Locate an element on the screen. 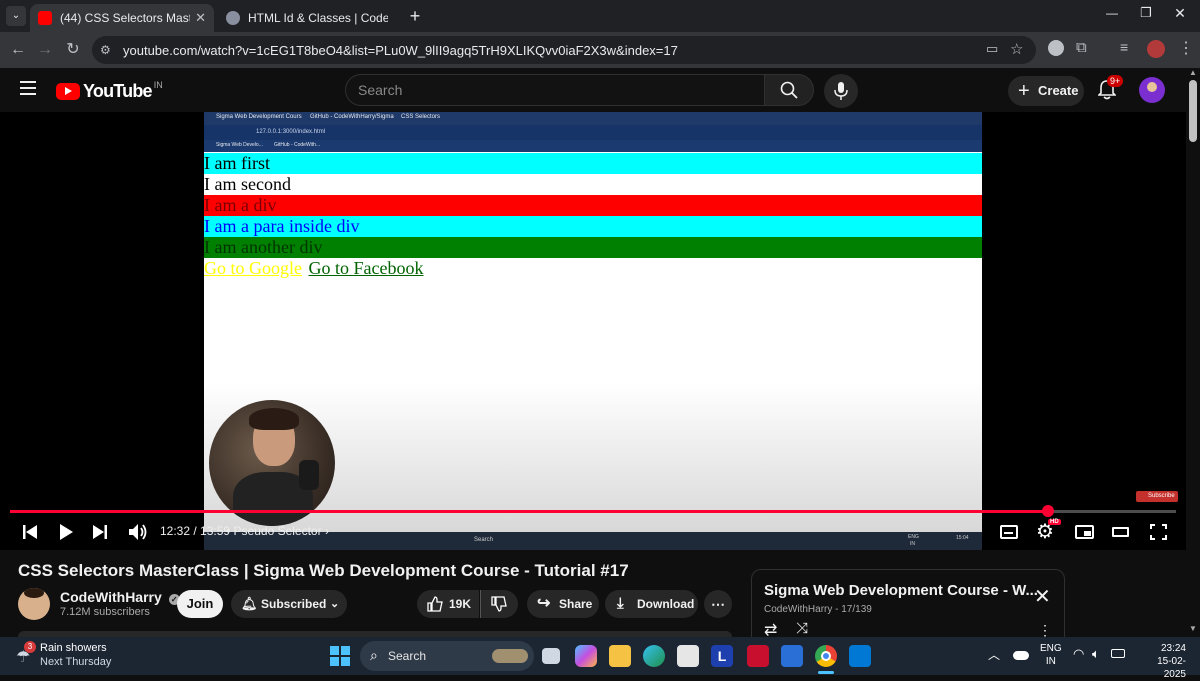 The width and height of the screenshot is (1200, 681). onedrive-cloud-icon is located at coordinates (1021, 655).